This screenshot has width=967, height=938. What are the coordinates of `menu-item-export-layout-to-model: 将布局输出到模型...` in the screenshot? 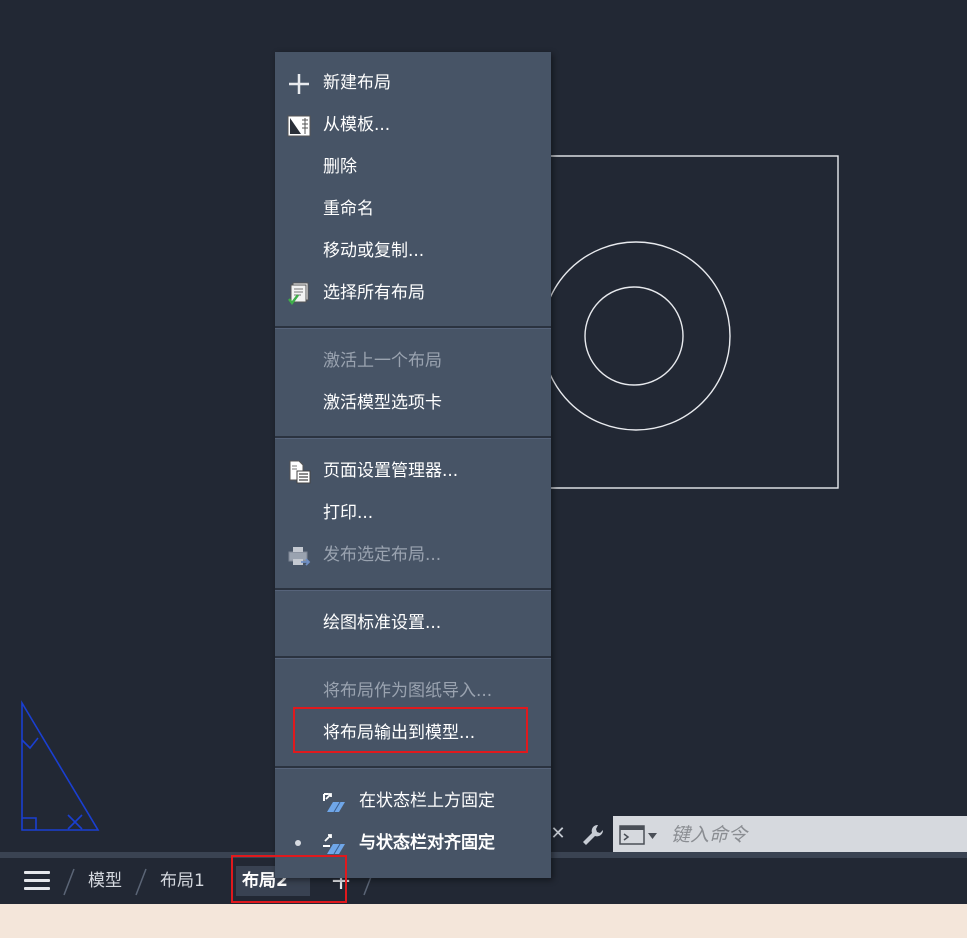 It's located at (413, 733).